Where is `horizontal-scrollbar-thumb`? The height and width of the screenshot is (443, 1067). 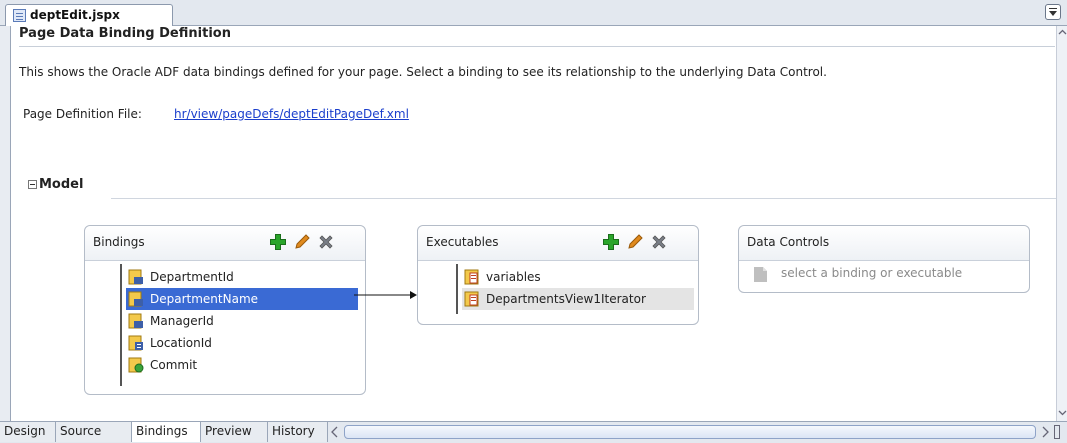 horizontal-scrollbar-thumb is located at coordinates (690, 432).